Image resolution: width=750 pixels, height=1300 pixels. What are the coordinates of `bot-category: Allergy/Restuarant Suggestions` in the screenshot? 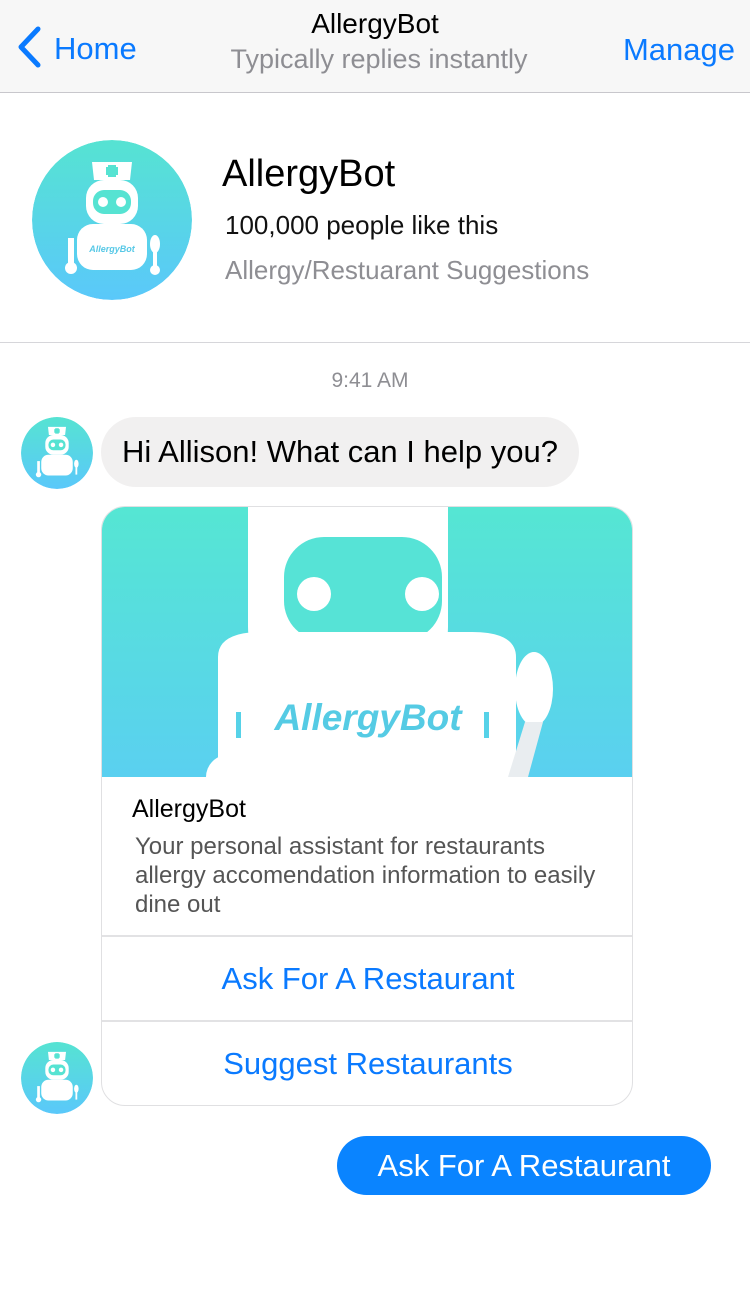 It's located at (407, 270).